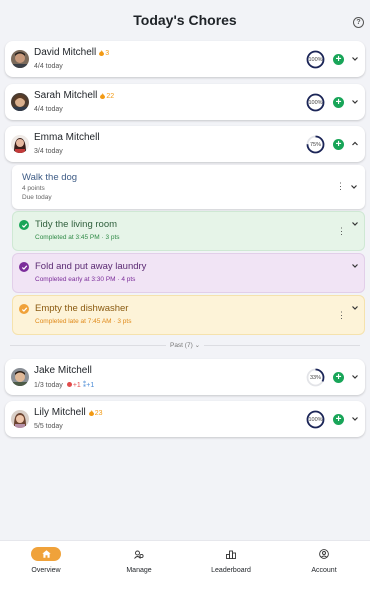 Image resolution: width=370 pixels, height=592 pixels. I want to click on streak-badge: 23, so click(95, 413).